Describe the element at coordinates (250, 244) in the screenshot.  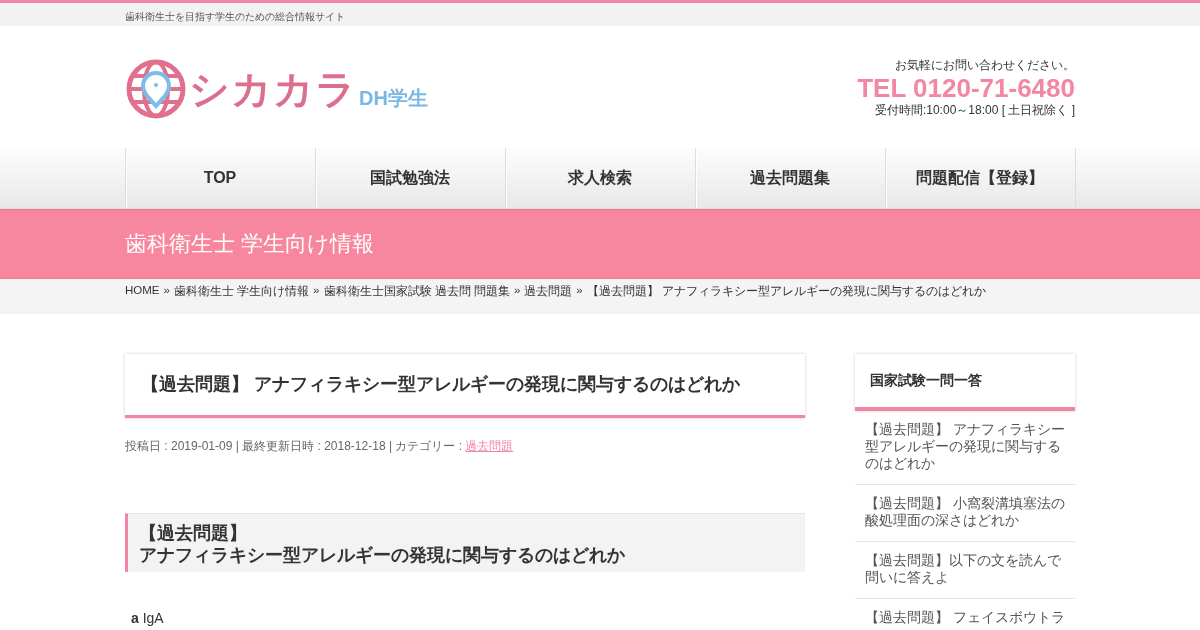
I see `page-title: 歯科衛生士 学生向け情報` at that location.